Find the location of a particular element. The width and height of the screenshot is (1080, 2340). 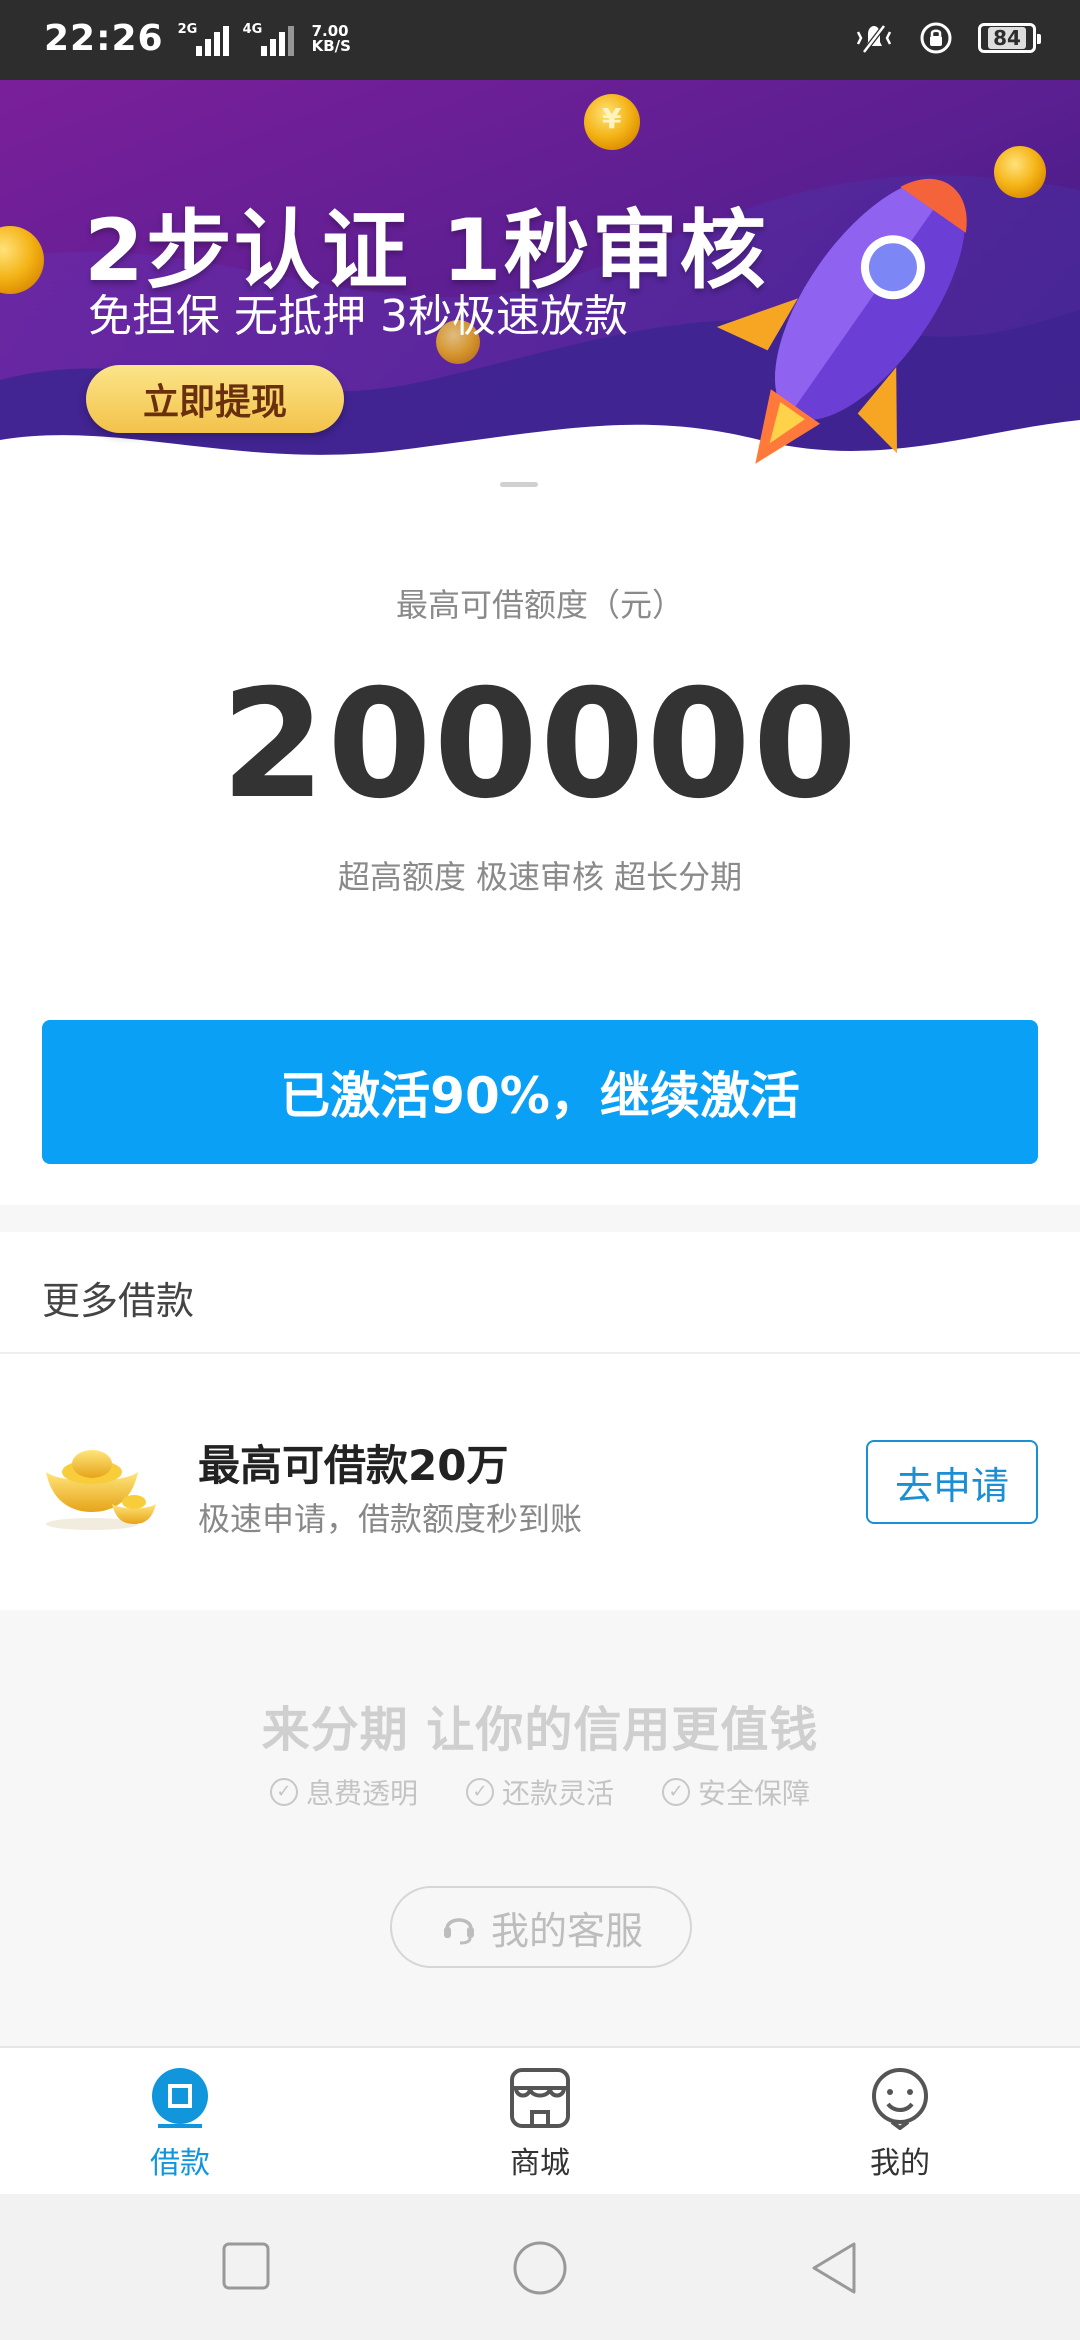

credit-limit-label: 最高可借额度（元） is located at coordinates (539, 605).